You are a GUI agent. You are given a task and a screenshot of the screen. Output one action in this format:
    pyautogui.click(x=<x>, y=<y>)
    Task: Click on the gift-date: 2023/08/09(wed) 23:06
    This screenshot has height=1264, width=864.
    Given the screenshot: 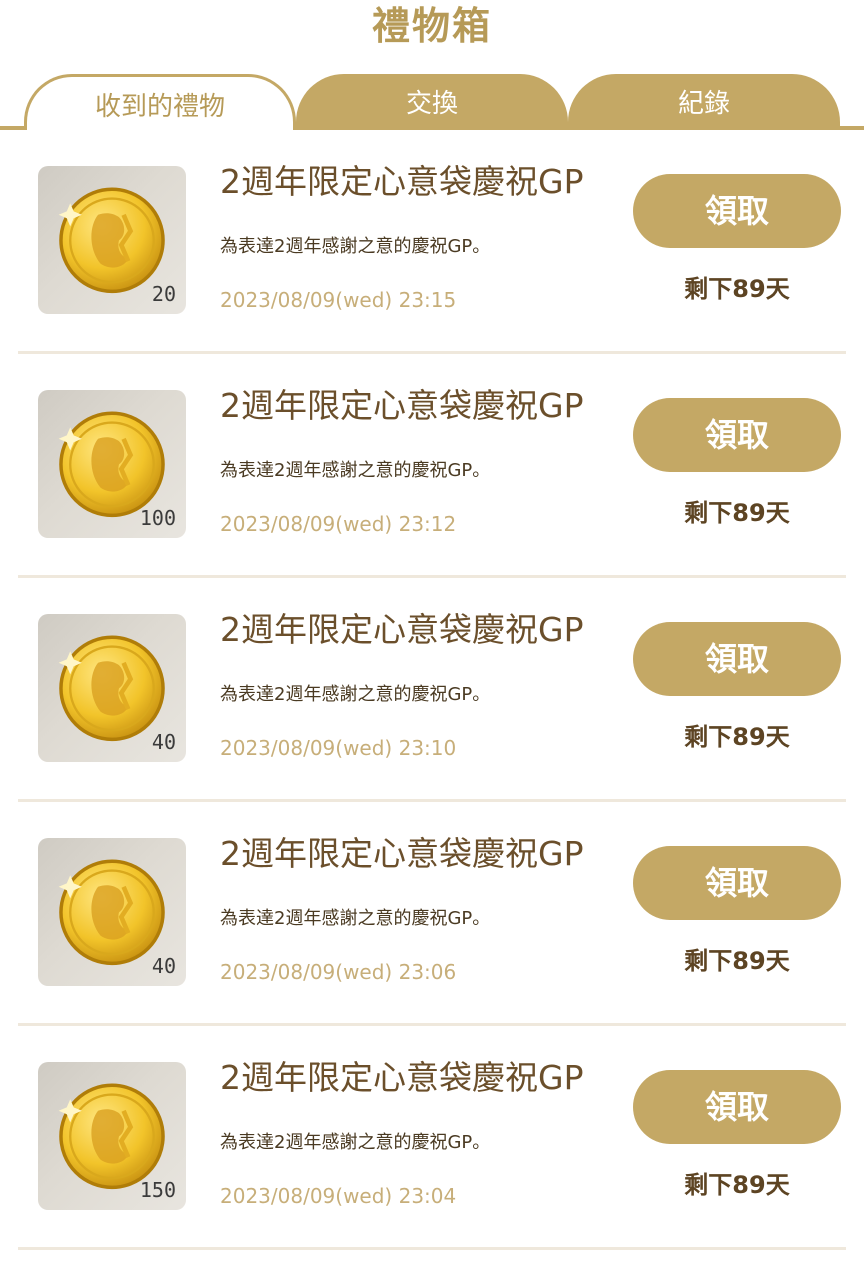 What is the action you would take?
    pyautogui.click(x=338, y=972)
    